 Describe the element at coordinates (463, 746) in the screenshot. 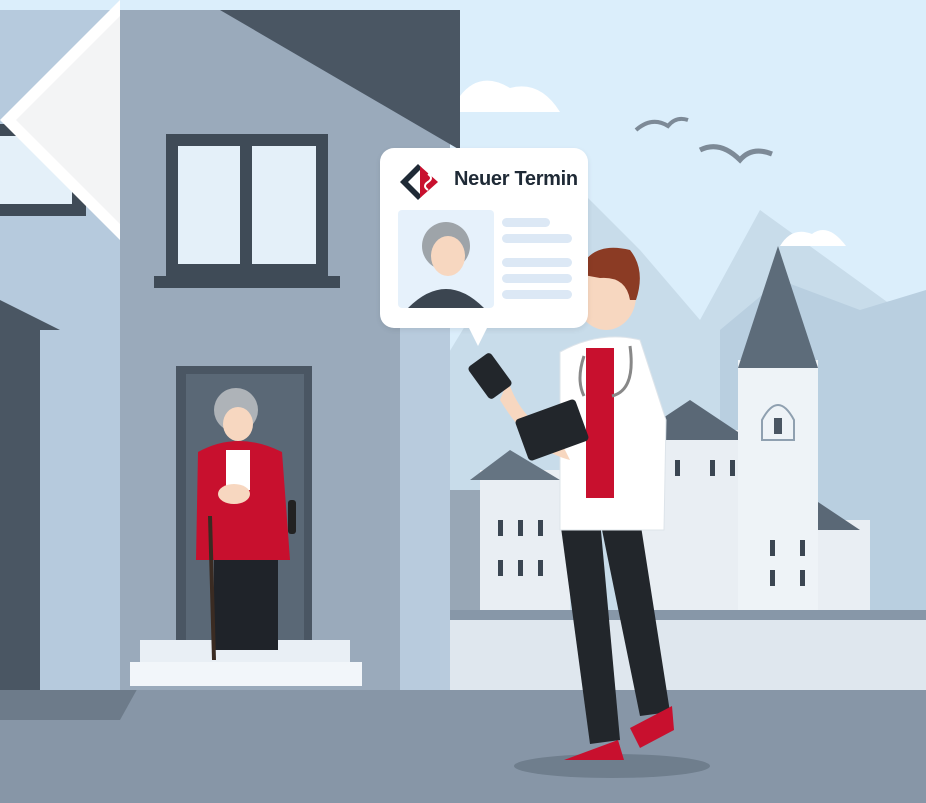

I see `street` at that location.